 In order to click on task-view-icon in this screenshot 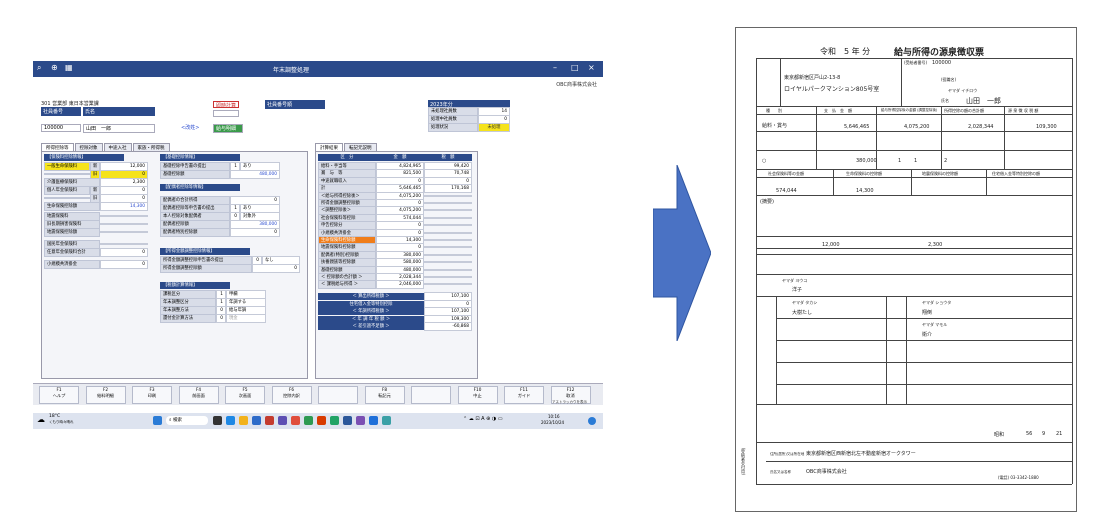, I will do `click(217, 420)`.